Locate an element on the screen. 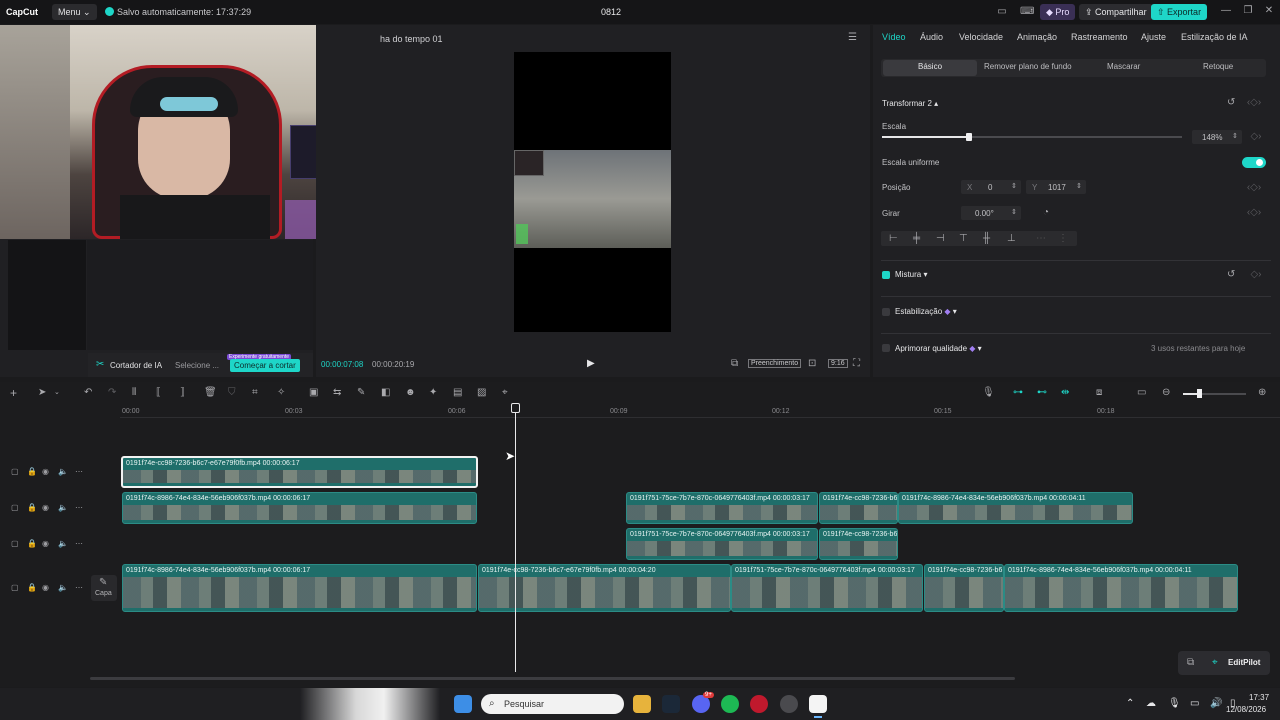 Image resolution: width=1280 pixels, height=720 pixels. subtab-mask: Mascarar is located at coordinates (1123, 66).